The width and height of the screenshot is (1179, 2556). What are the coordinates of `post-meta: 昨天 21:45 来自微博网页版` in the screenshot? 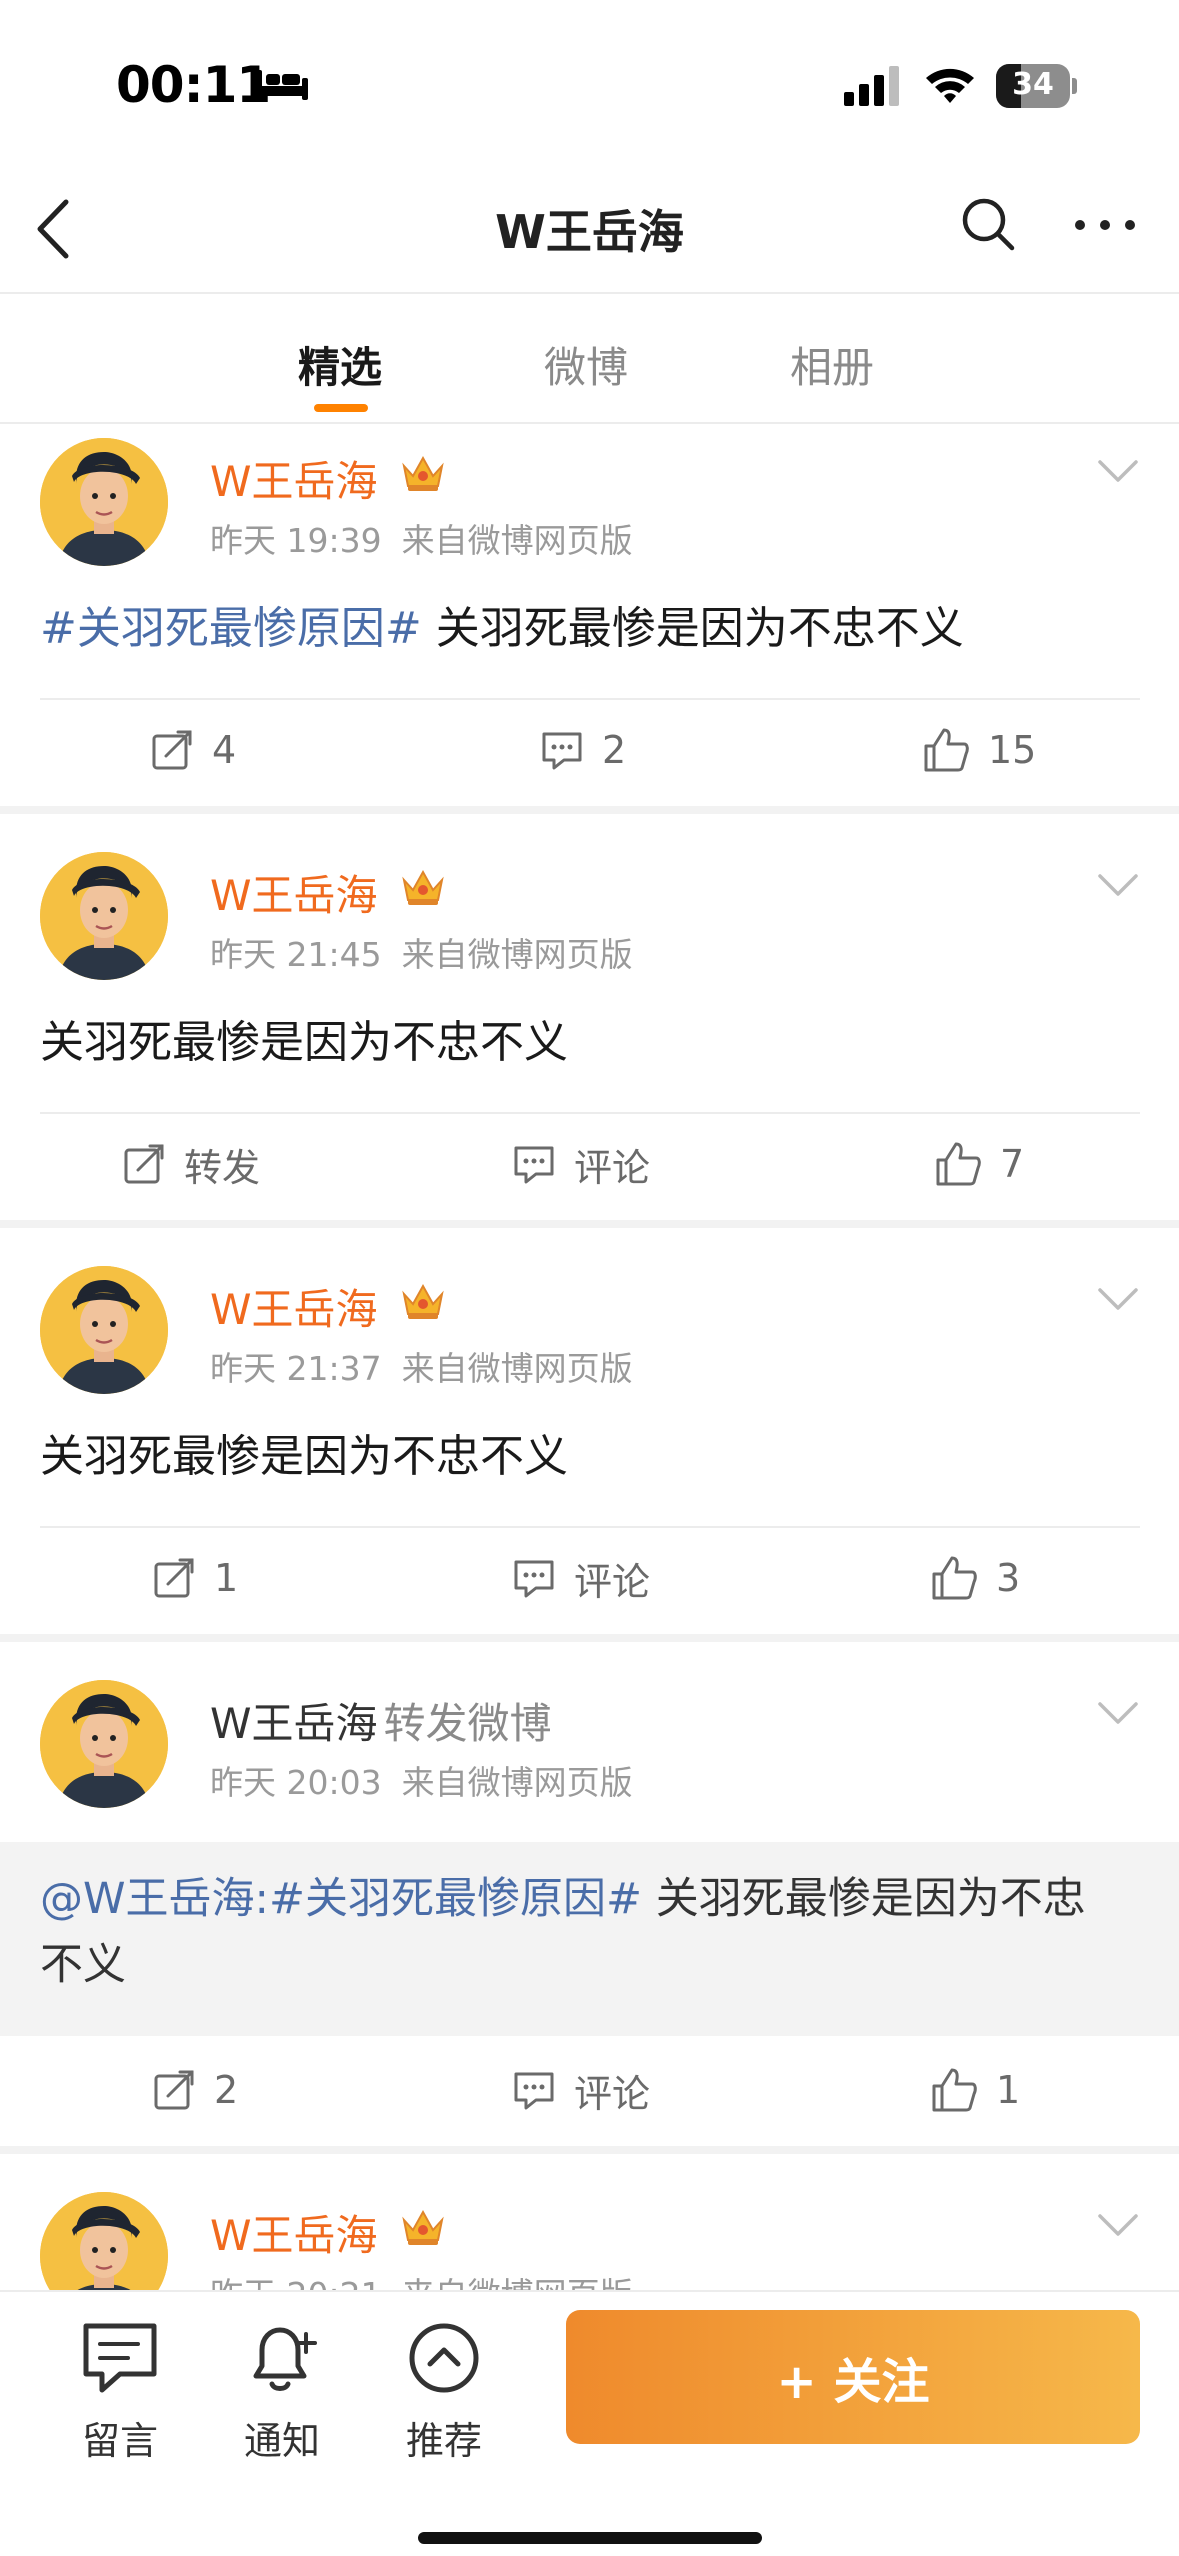 It's located at (421, 952).